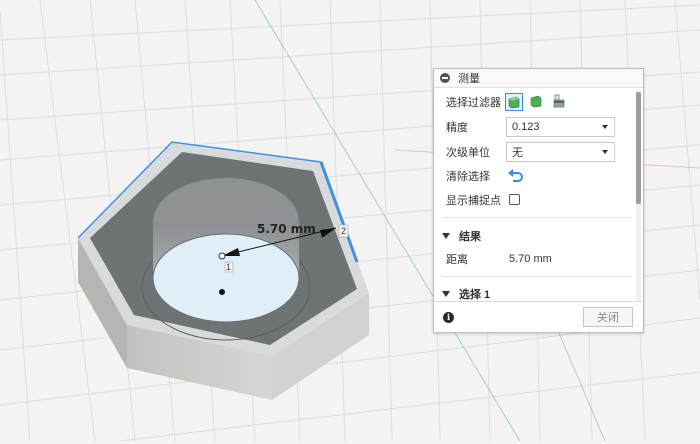 The width and height of the screenshot is (700, 444). I want to click on secondary-unit-row: 次级单位 无, so click(534, 152).